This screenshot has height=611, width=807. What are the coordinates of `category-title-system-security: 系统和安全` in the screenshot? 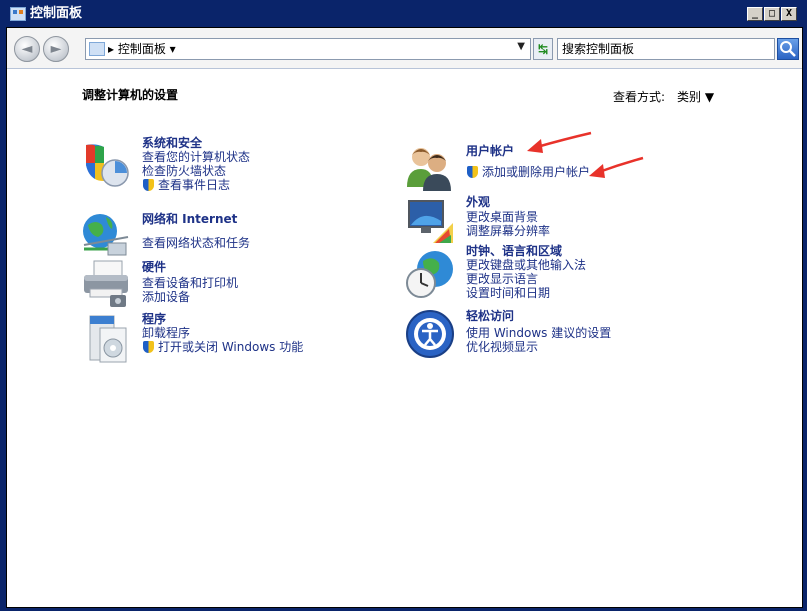 It's located at (172, 143).